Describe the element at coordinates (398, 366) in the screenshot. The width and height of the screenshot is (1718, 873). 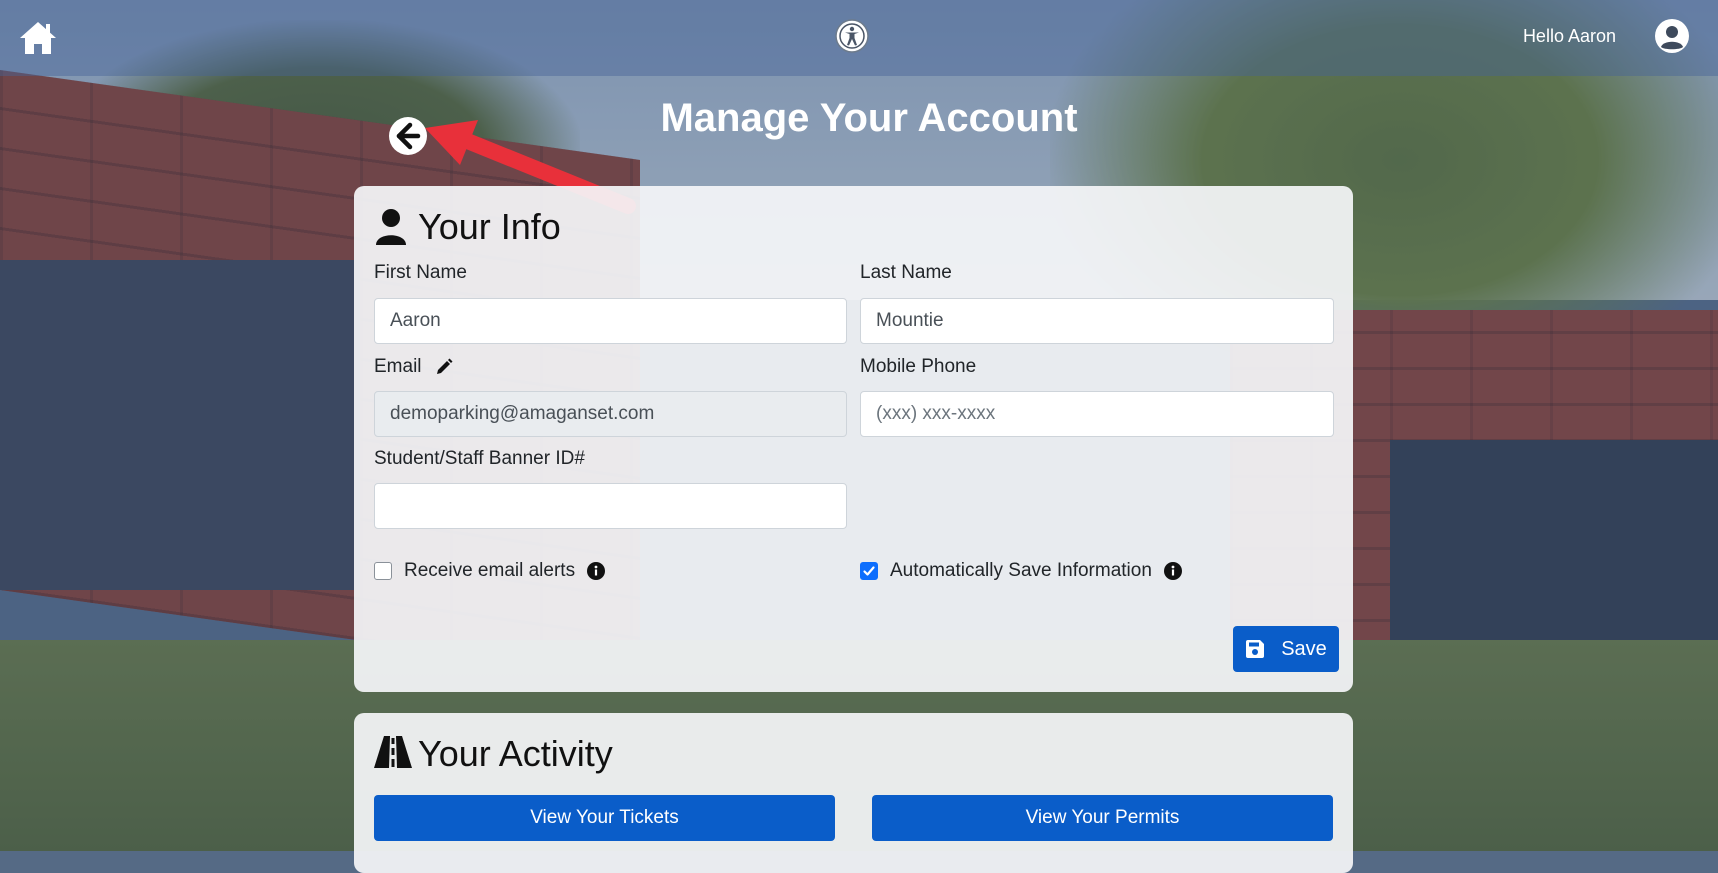
I see `email-label: Email` at that location.